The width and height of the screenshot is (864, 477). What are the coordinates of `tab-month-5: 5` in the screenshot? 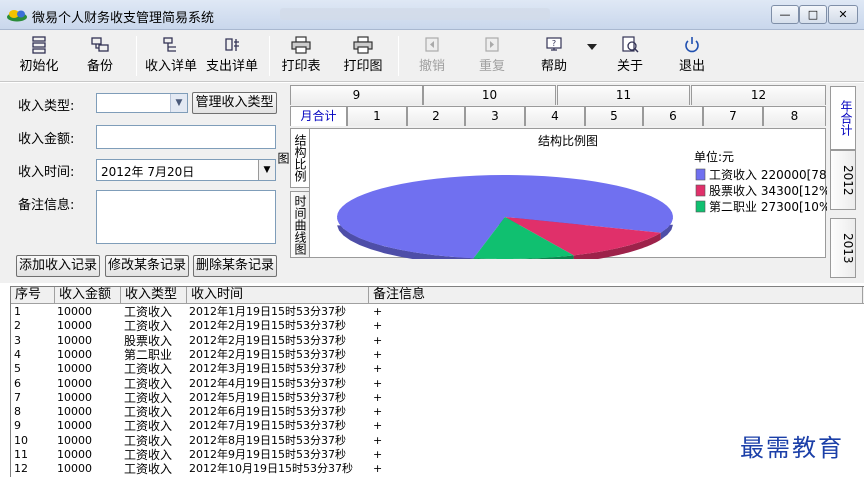 It's located at (614, 116).